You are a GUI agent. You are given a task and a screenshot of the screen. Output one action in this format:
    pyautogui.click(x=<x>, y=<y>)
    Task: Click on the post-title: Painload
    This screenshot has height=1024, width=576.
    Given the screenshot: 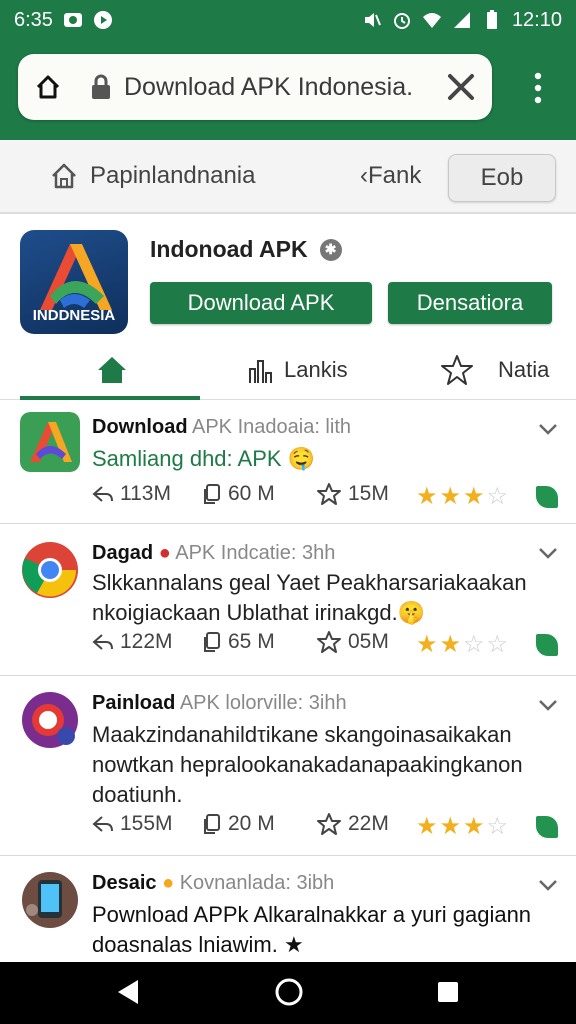 What is the action you would take?
    pyautogui.click(x=134, y=703)
    